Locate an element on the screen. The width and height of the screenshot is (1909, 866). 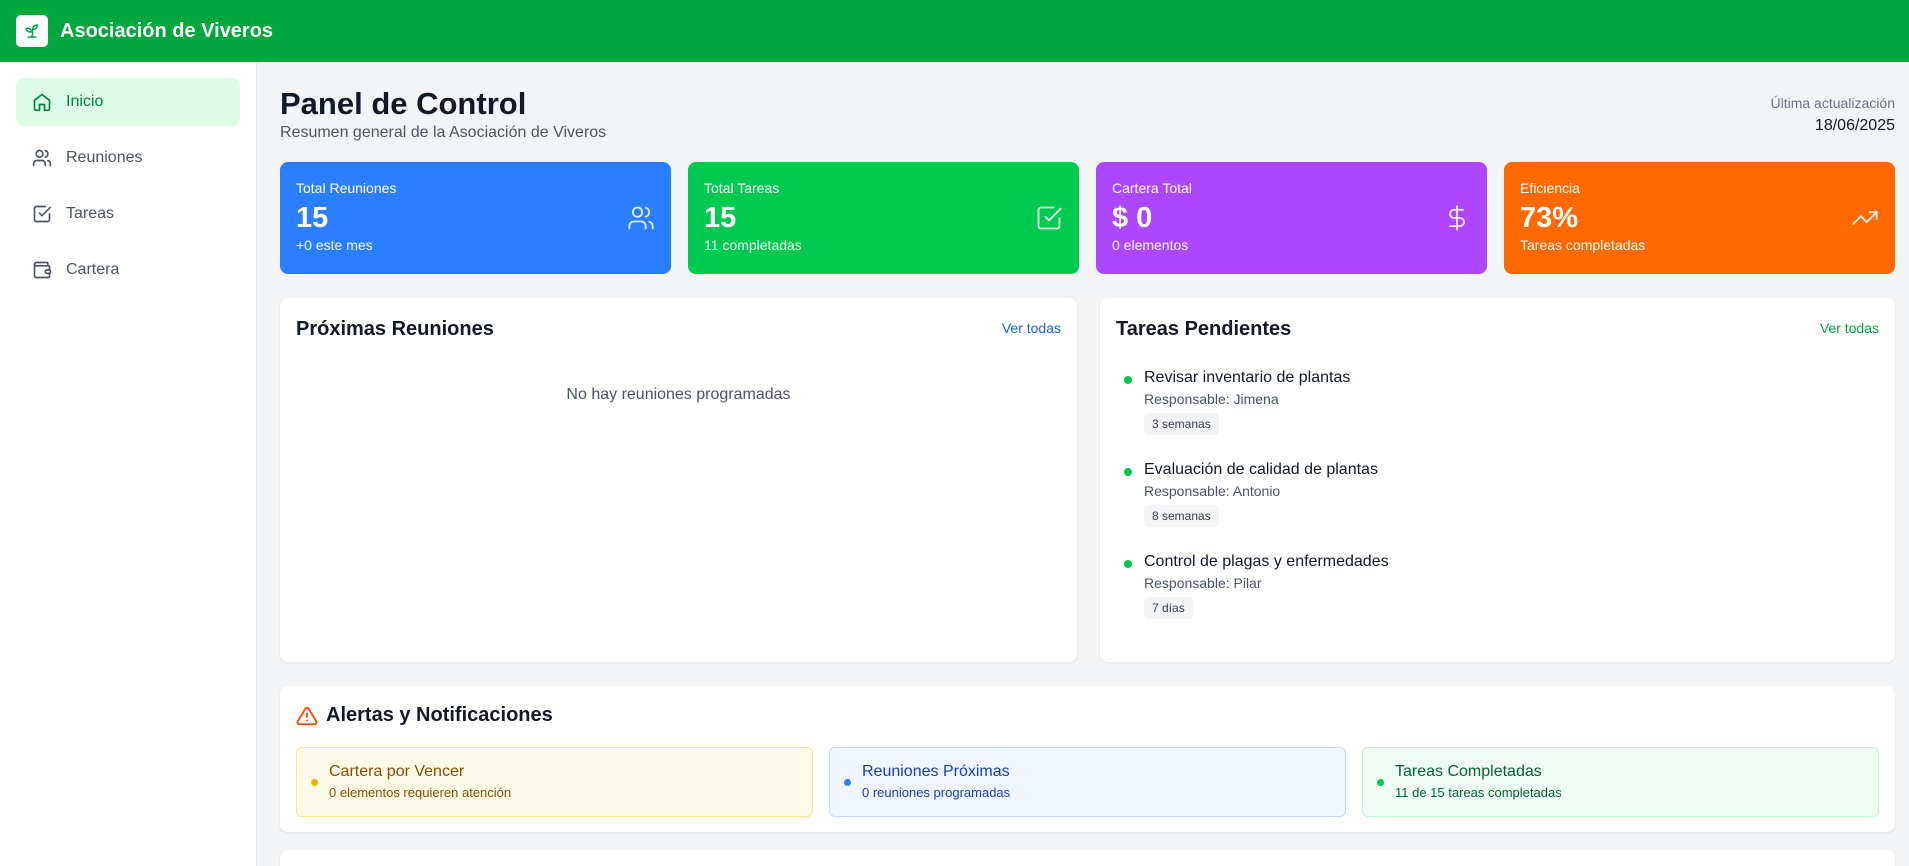
time-badge: 8 semanas is located at coordinates (1181, 516).